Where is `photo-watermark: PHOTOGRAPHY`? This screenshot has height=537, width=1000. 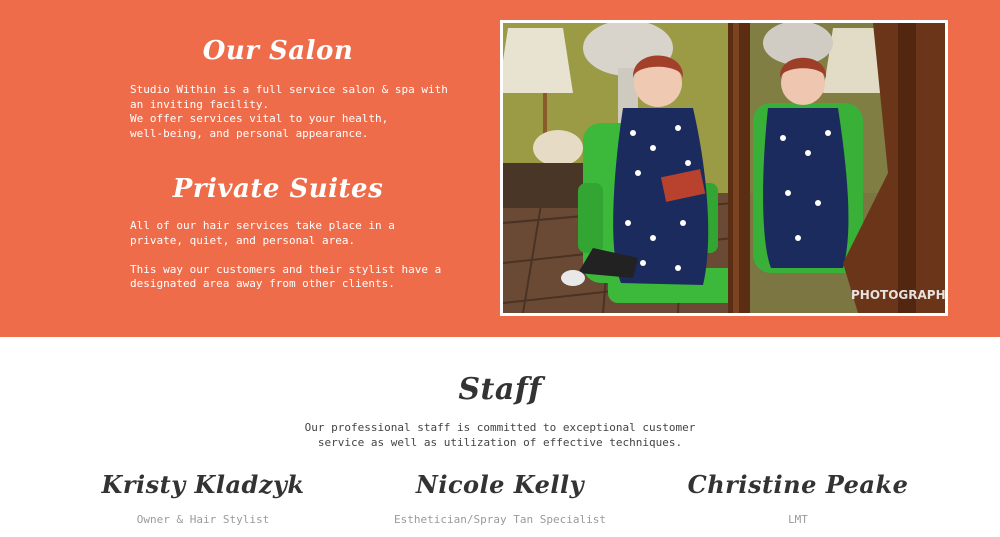 photo-watermark: PHOTOGRAPHY is located at coordinates (898, 295).